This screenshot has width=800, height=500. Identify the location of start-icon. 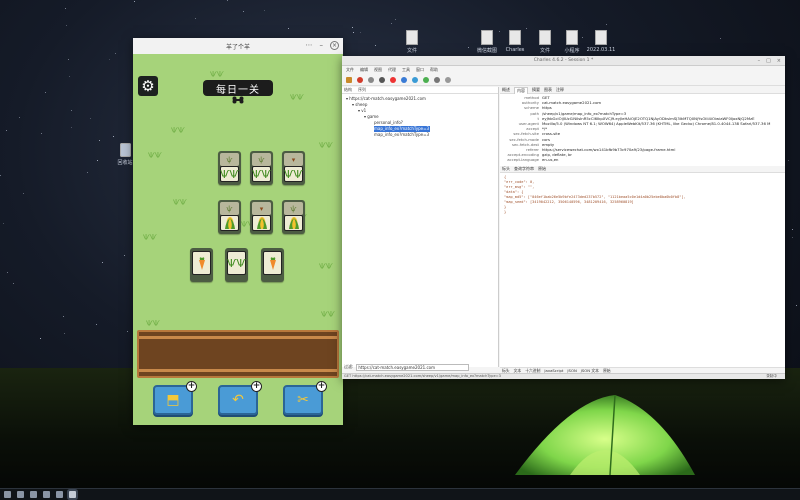
(7, 494).